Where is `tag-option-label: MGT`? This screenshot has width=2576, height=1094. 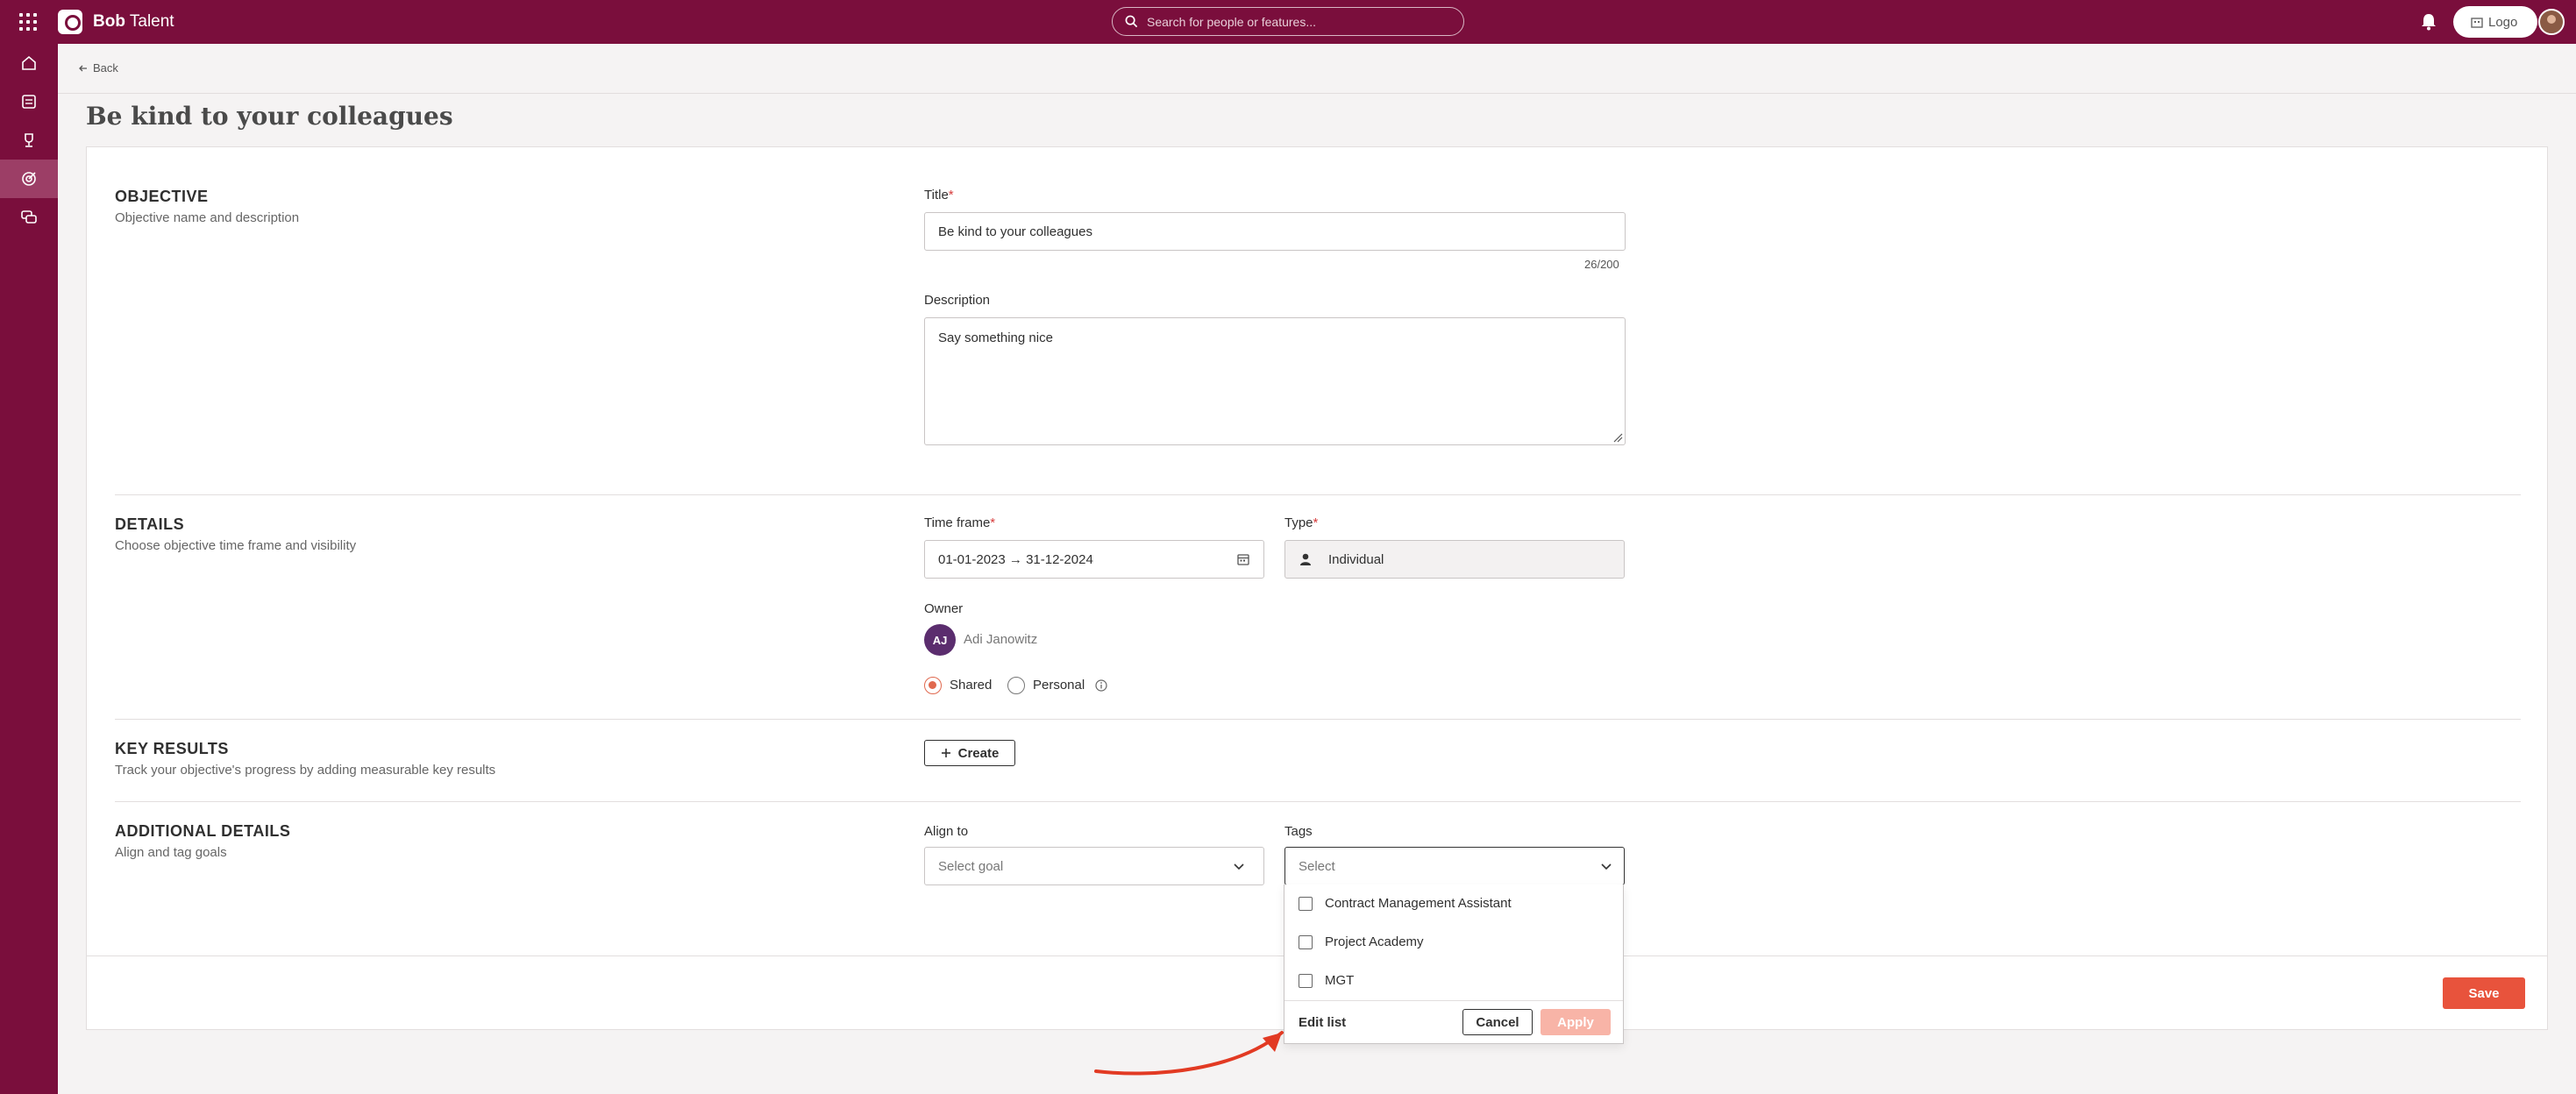
tag-option-label: MGT is located at coordinates (1340, 980).